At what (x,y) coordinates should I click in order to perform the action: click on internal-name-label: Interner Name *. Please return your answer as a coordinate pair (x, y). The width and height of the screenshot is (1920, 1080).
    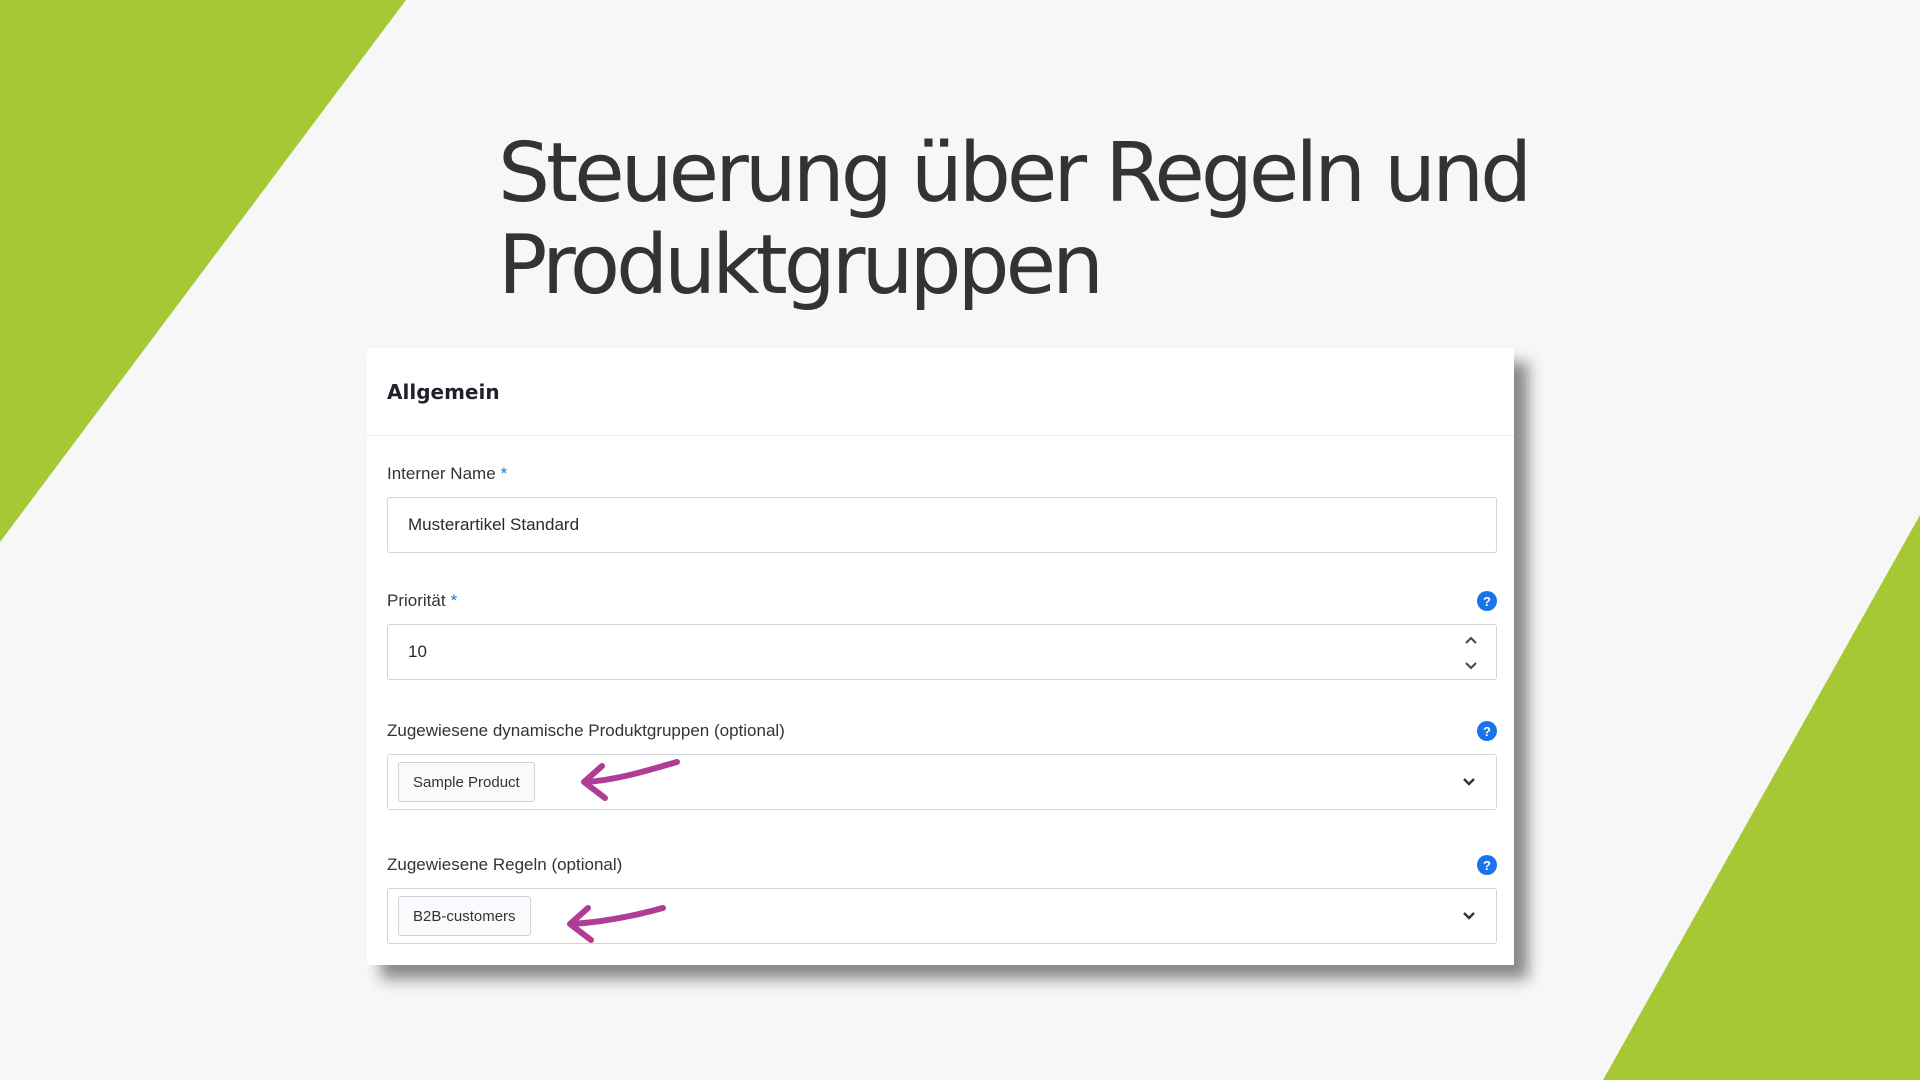
    Looking at the image, I should click on (447, 473).